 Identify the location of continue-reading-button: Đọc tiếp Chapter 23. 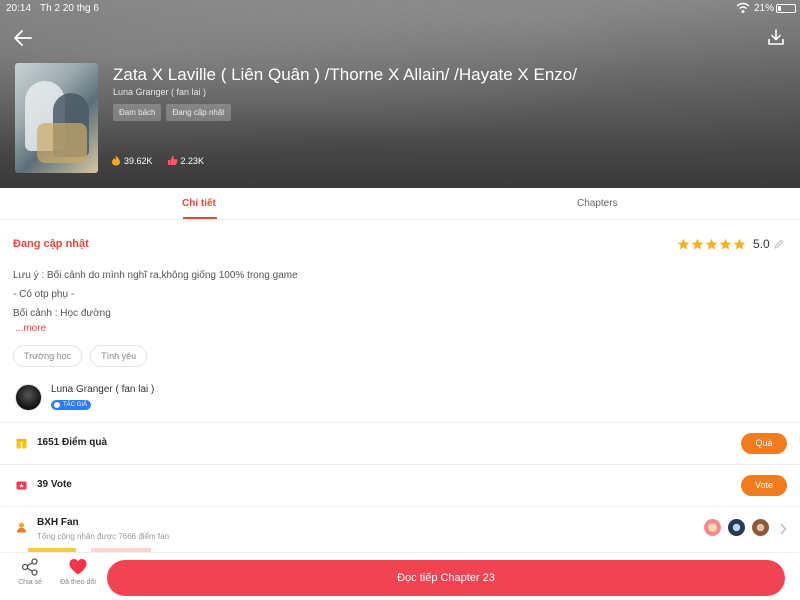
(446, 578).